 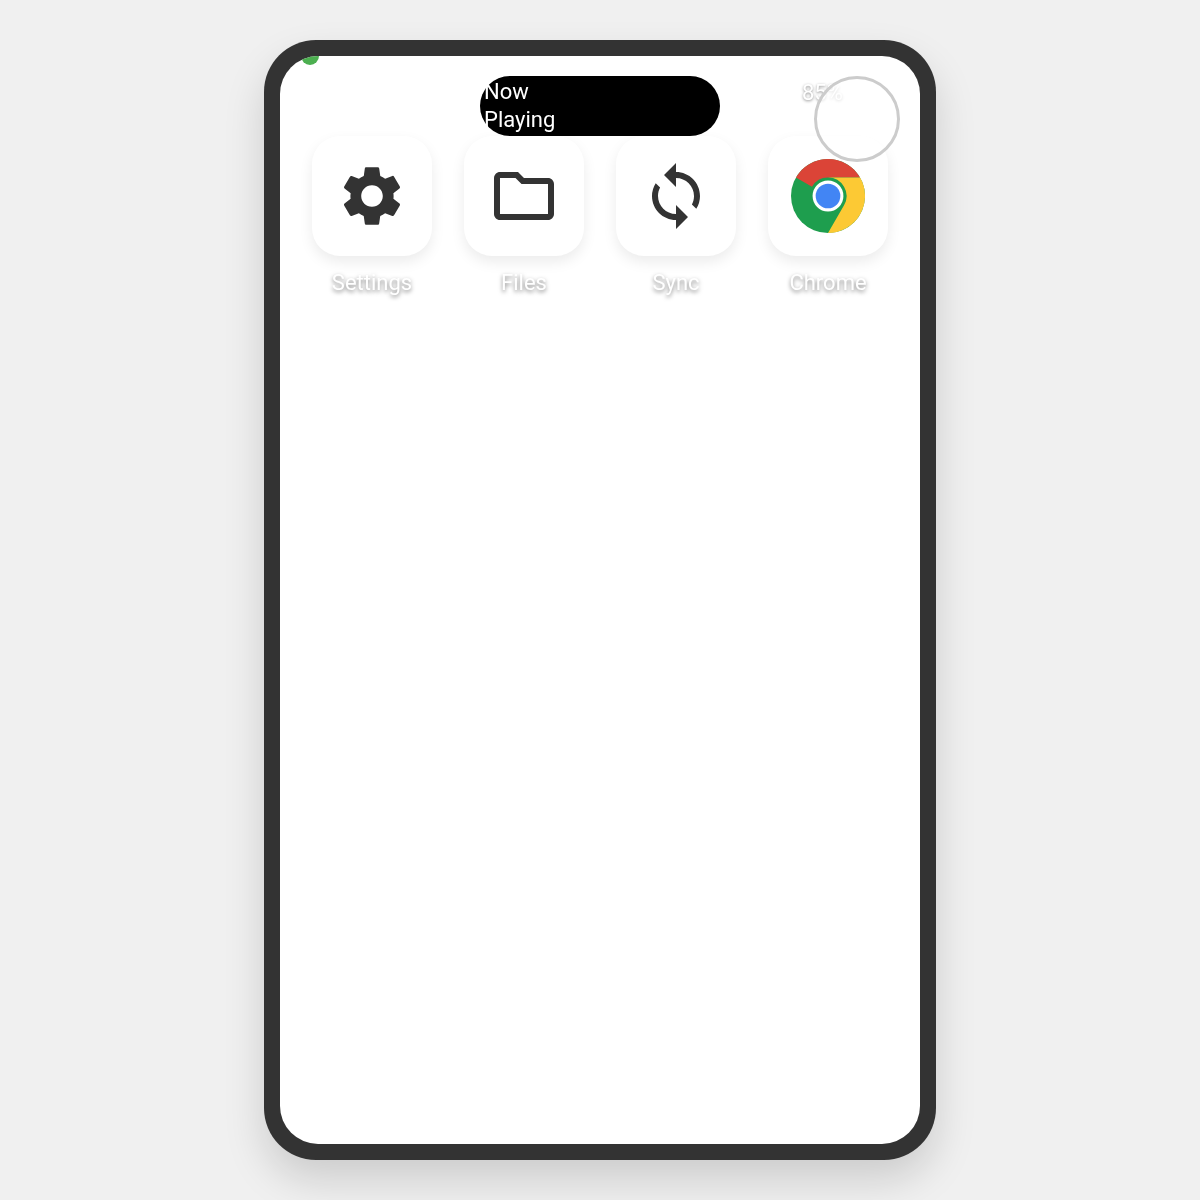 What do you see at coordinates (524, 283) in the screenshot?
I see `app-label: Files` at bounding box center [524, 283].